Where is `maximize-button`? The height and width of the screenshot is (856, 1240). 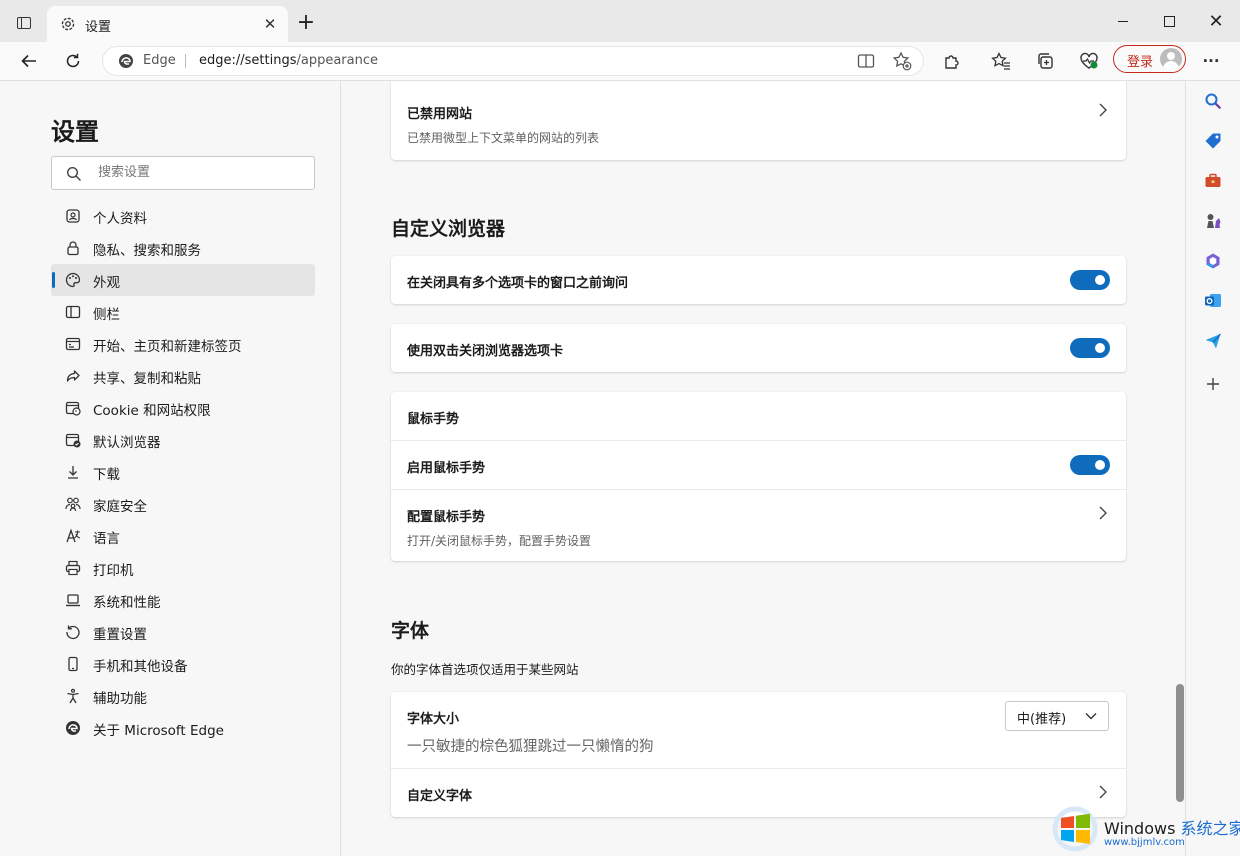
maximize-button is located at coordinates (1169, 21).